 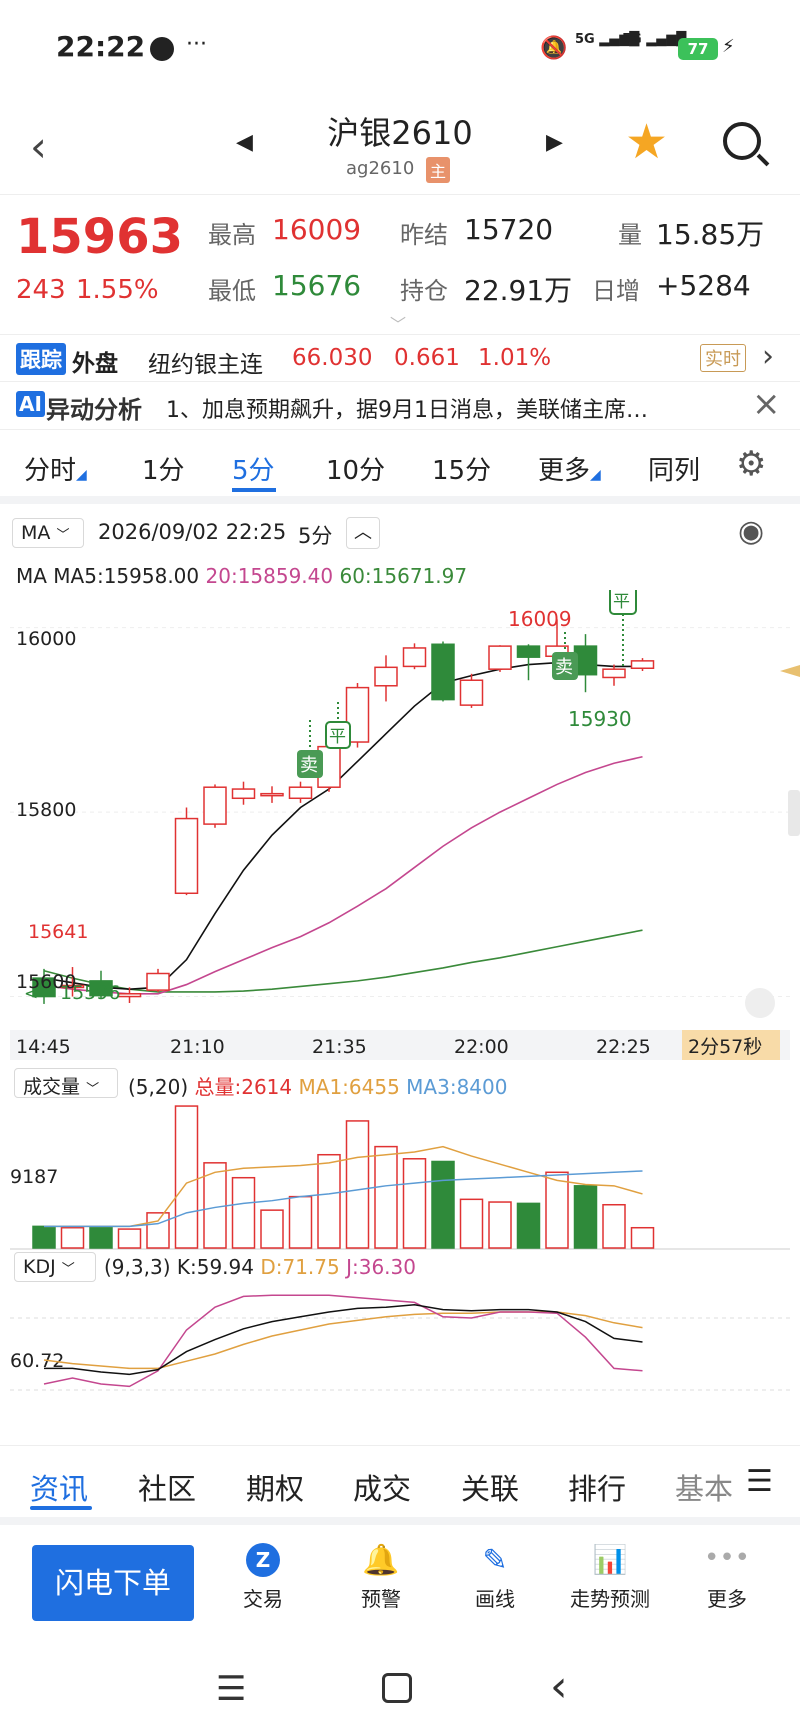 I want to click on signal-flat-marker-2: 平, so click(x=623, y=629).